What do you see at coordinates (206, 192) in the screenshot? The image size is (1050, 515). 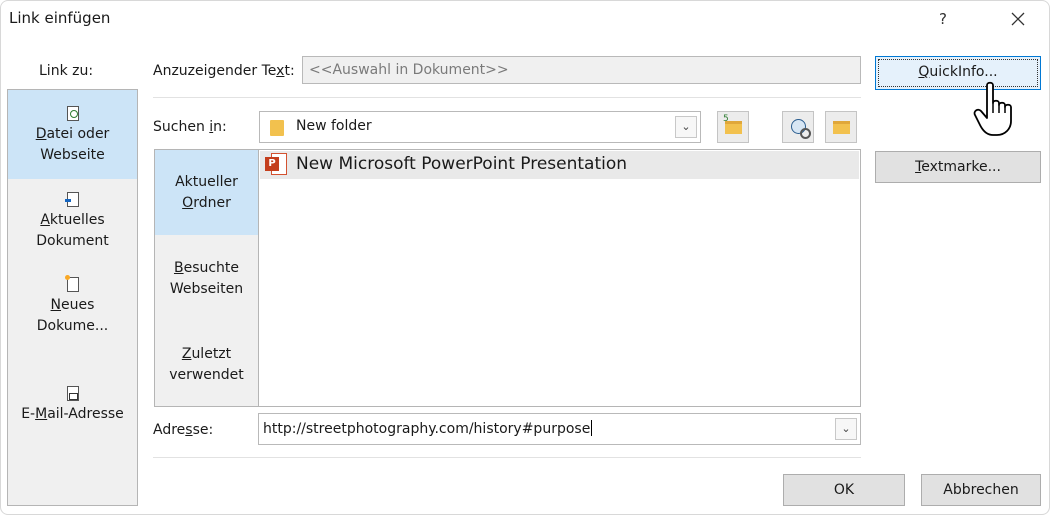 I see `nav-current-folder: Aktueller Ordner` at bounding box center [206, 192].